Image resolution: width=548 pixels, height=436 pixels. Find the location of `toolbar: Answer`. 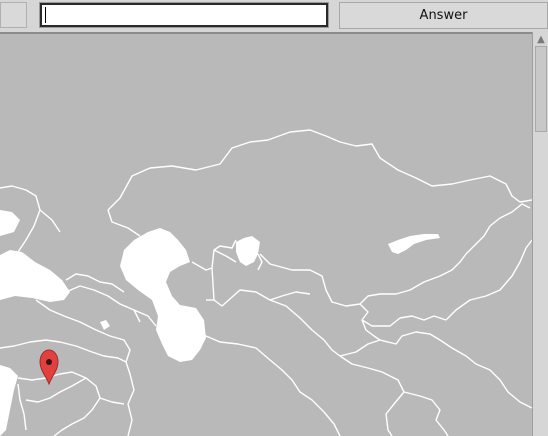

toolbar: Answer is located at coordinates (274, 16).